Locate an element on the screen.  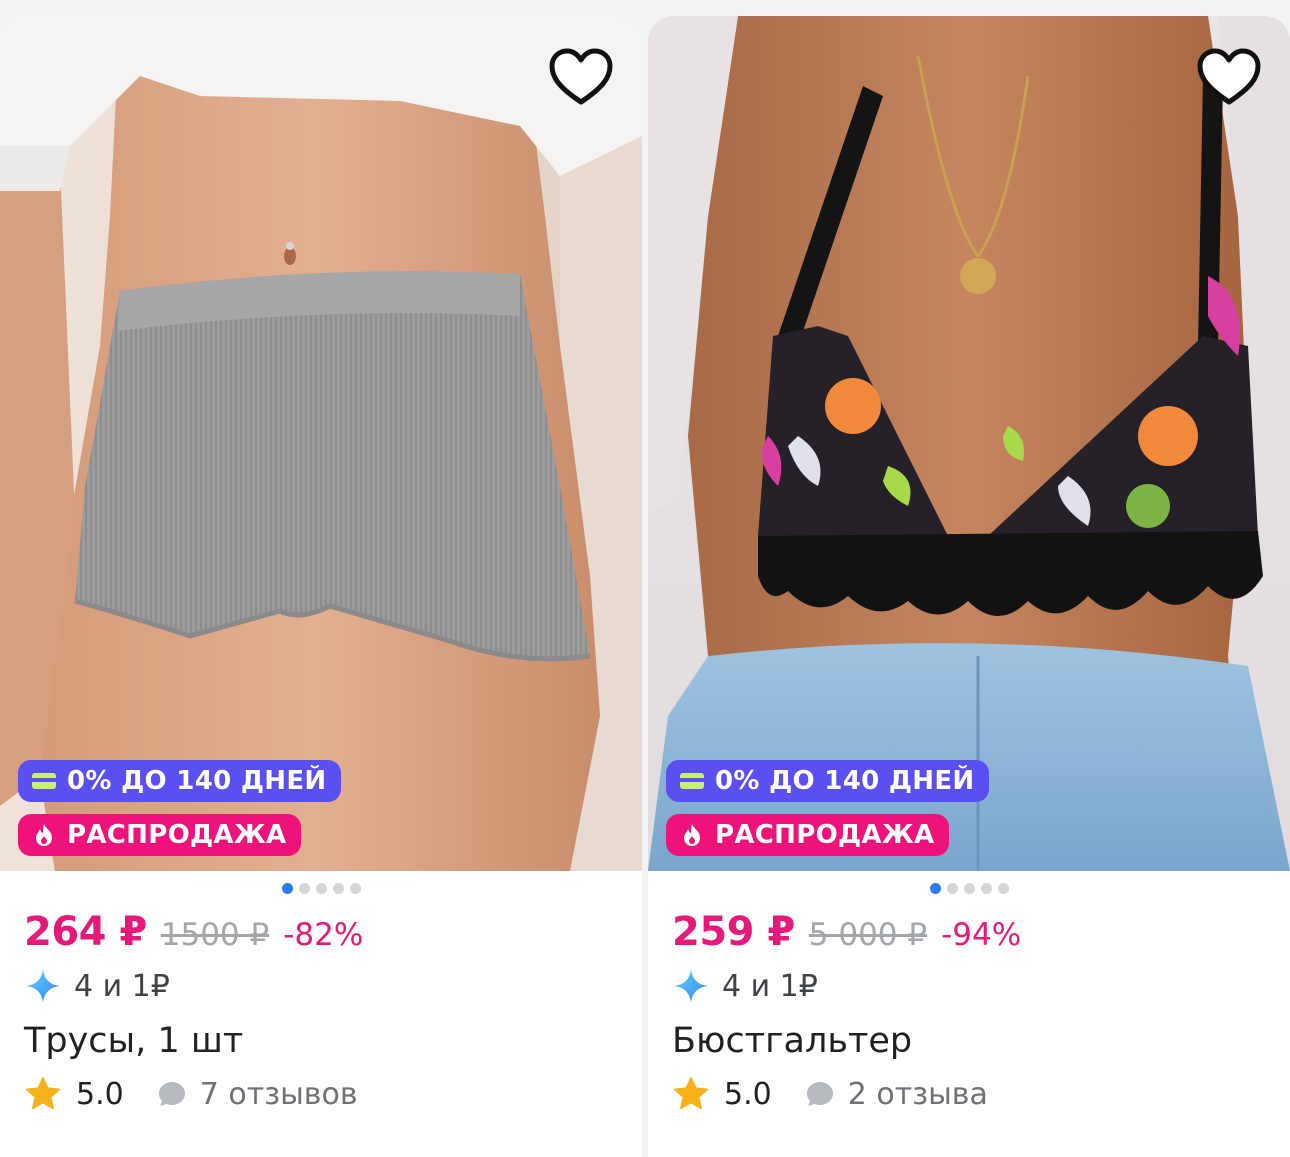
reviews-count: 2 отзыва is located at coordinates (918, 1094).